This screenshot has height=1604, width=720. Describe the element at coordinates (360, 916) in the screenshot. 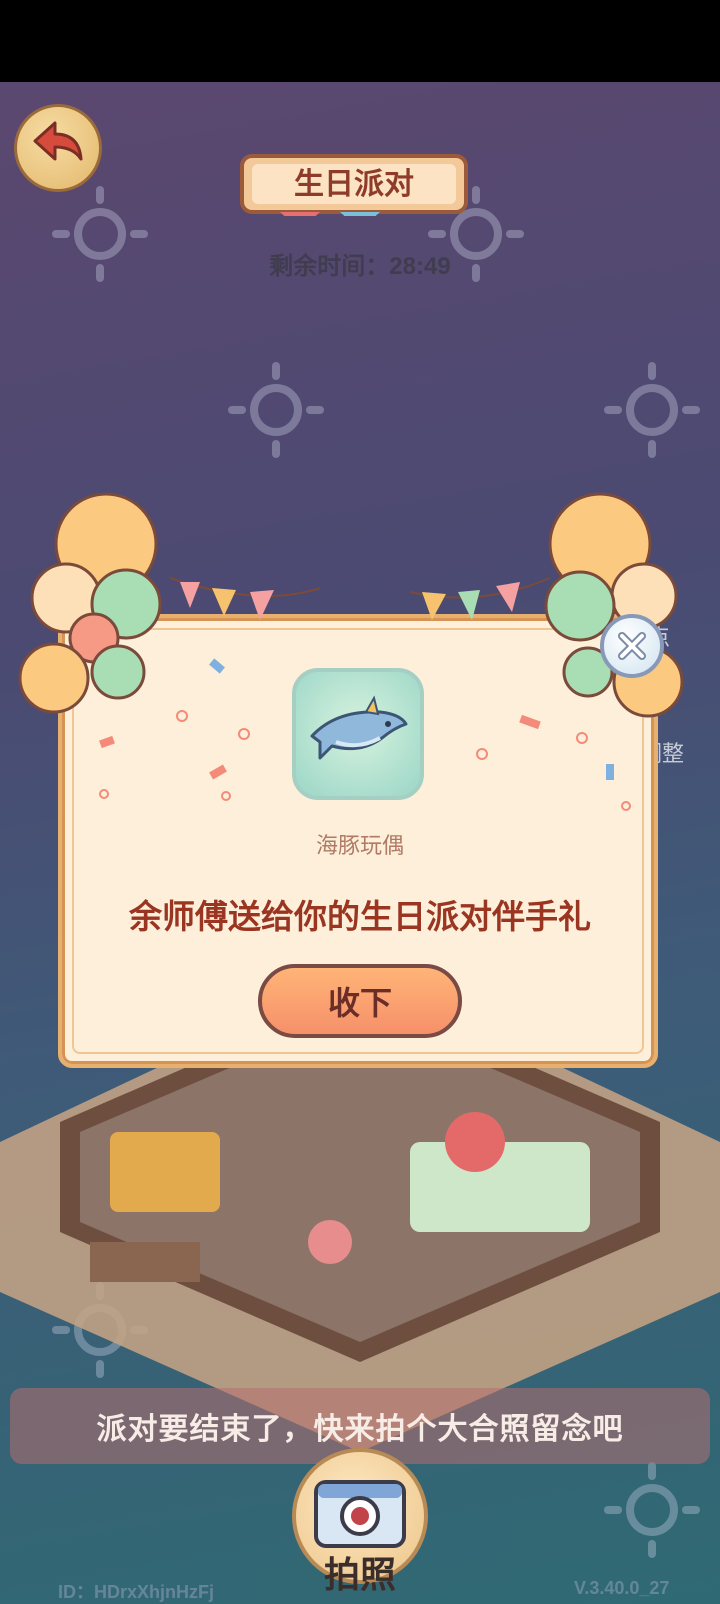

I see `gift-message: 余师傅送给你的生日派对伴手礼` at that location.